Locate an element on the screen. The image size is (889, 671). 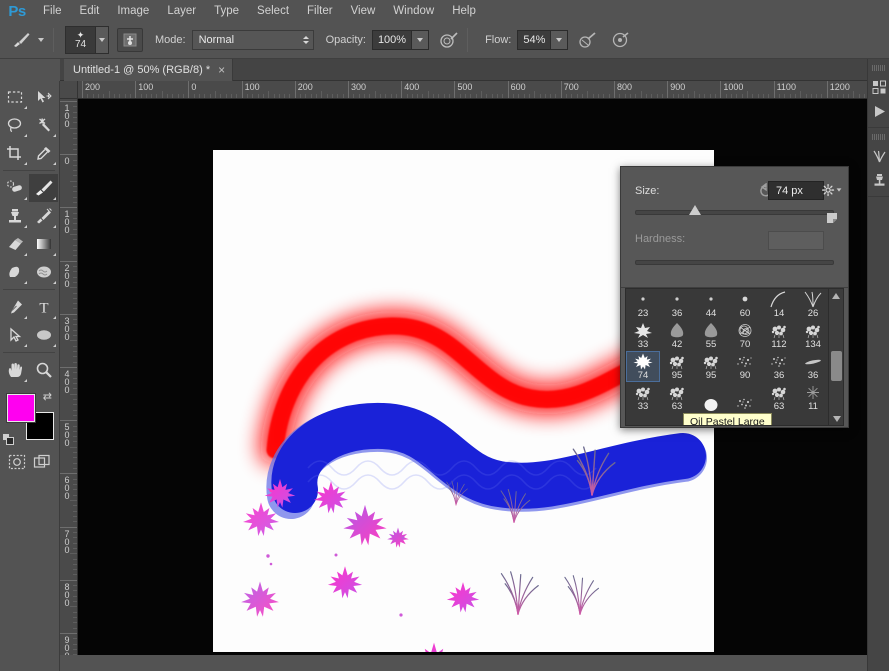
hardness-slider-track is located at coordinates (734, 262).